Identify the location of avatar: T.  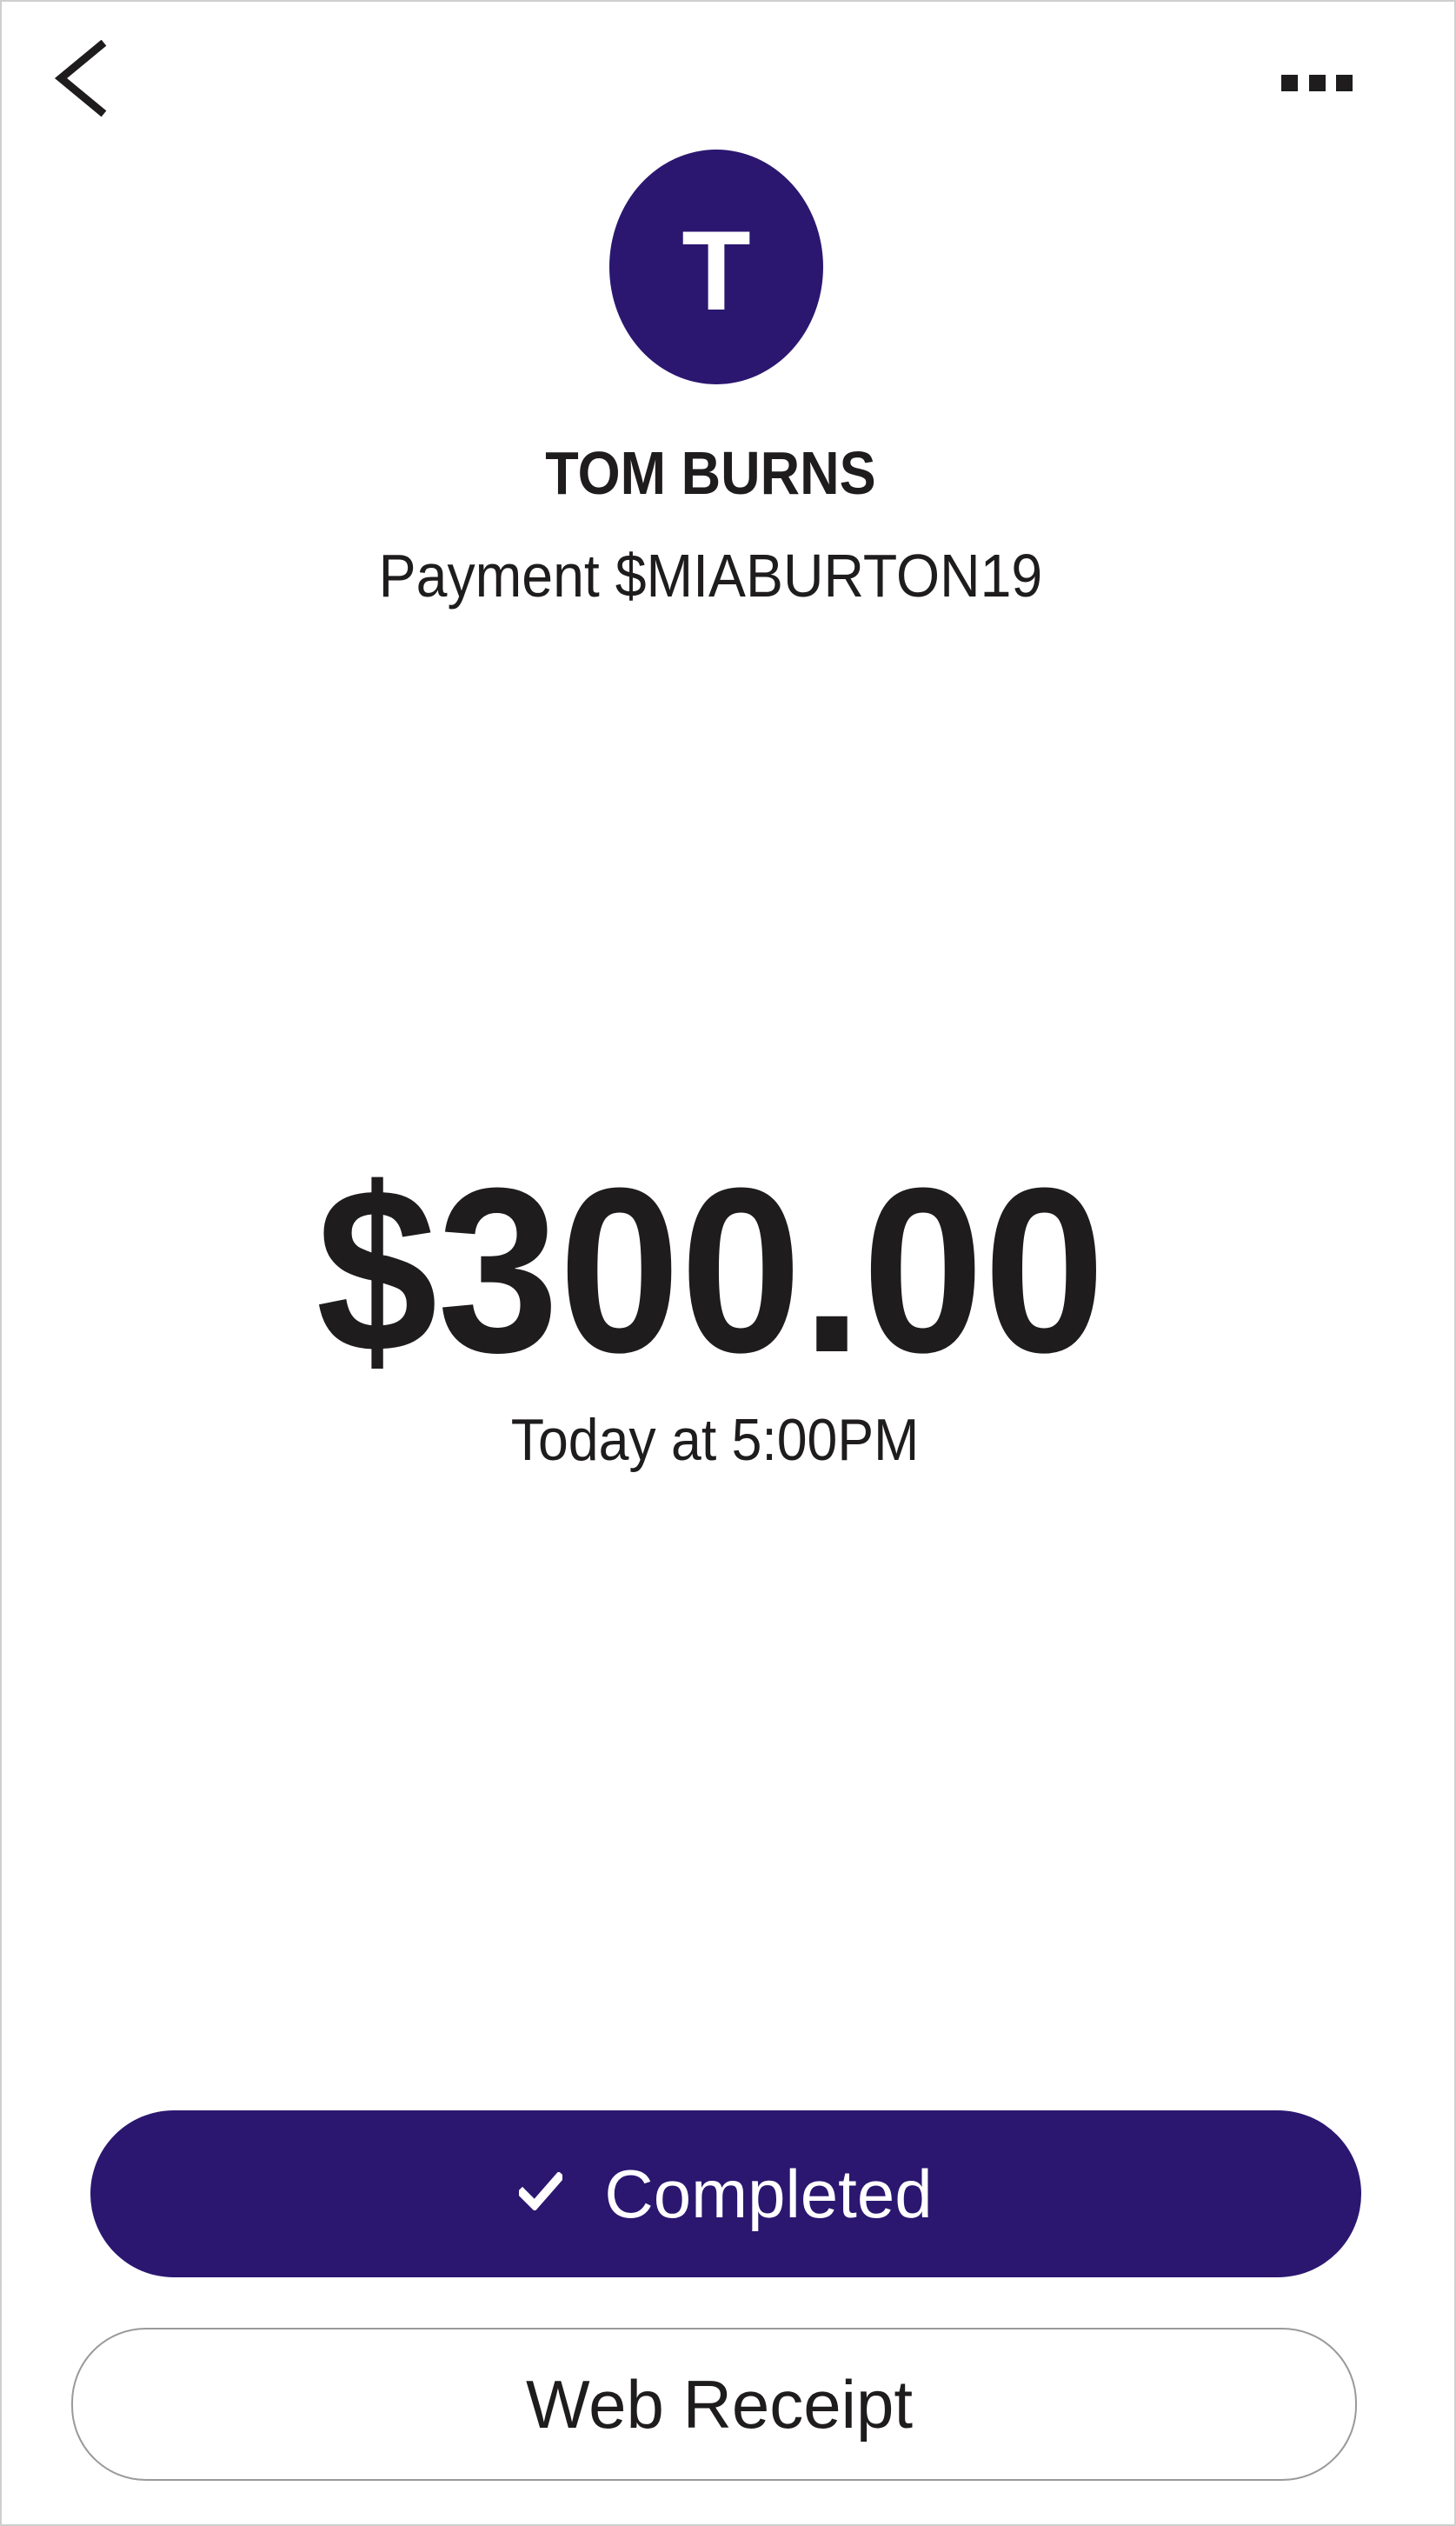
(716, 267).